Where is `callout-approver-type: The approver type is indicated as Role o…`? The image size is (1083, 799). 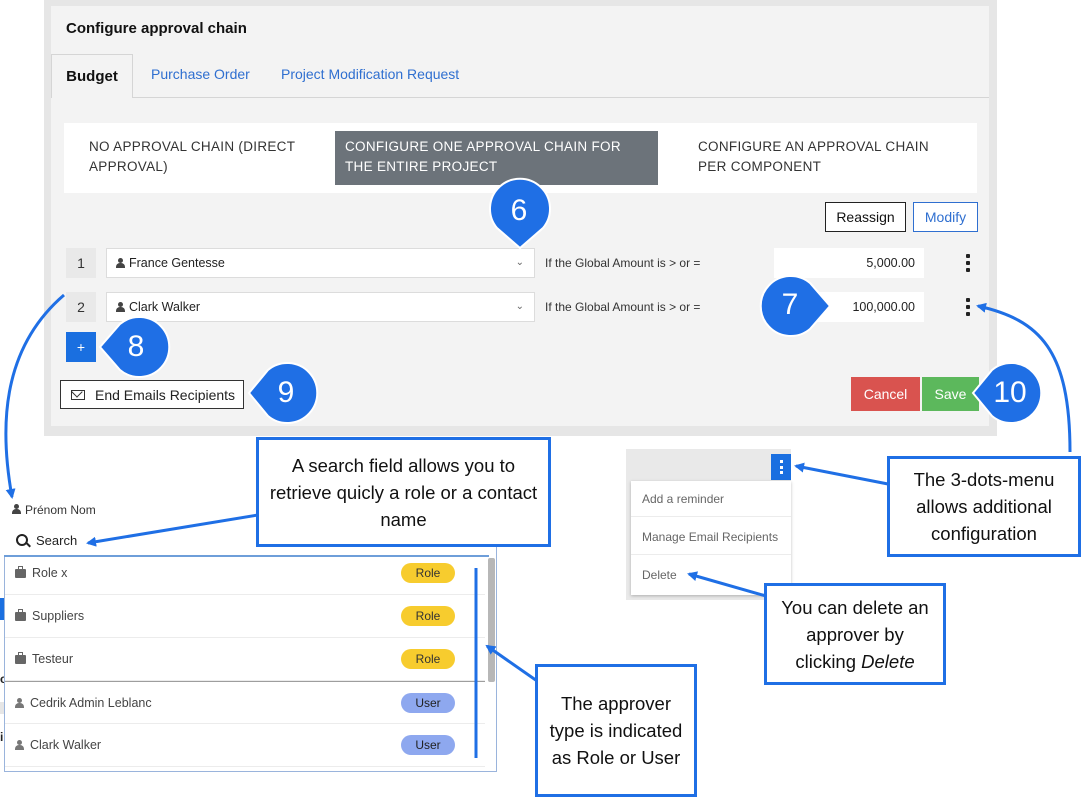
callout-approver-type: The approver type is indicated as Role o… is located at coordinates (616, 730).